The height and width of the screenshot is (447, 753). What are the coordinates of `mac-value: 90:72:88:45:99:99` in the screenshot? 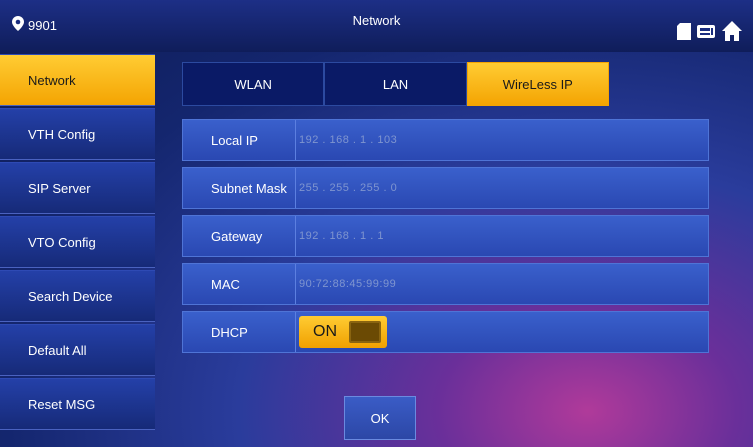 It's located at (348, 284).